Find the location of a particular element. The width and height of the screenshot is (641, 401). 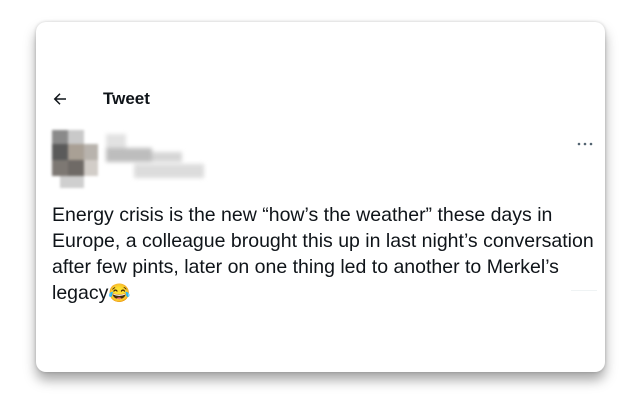

author-block is located at coordinates (132, 161).